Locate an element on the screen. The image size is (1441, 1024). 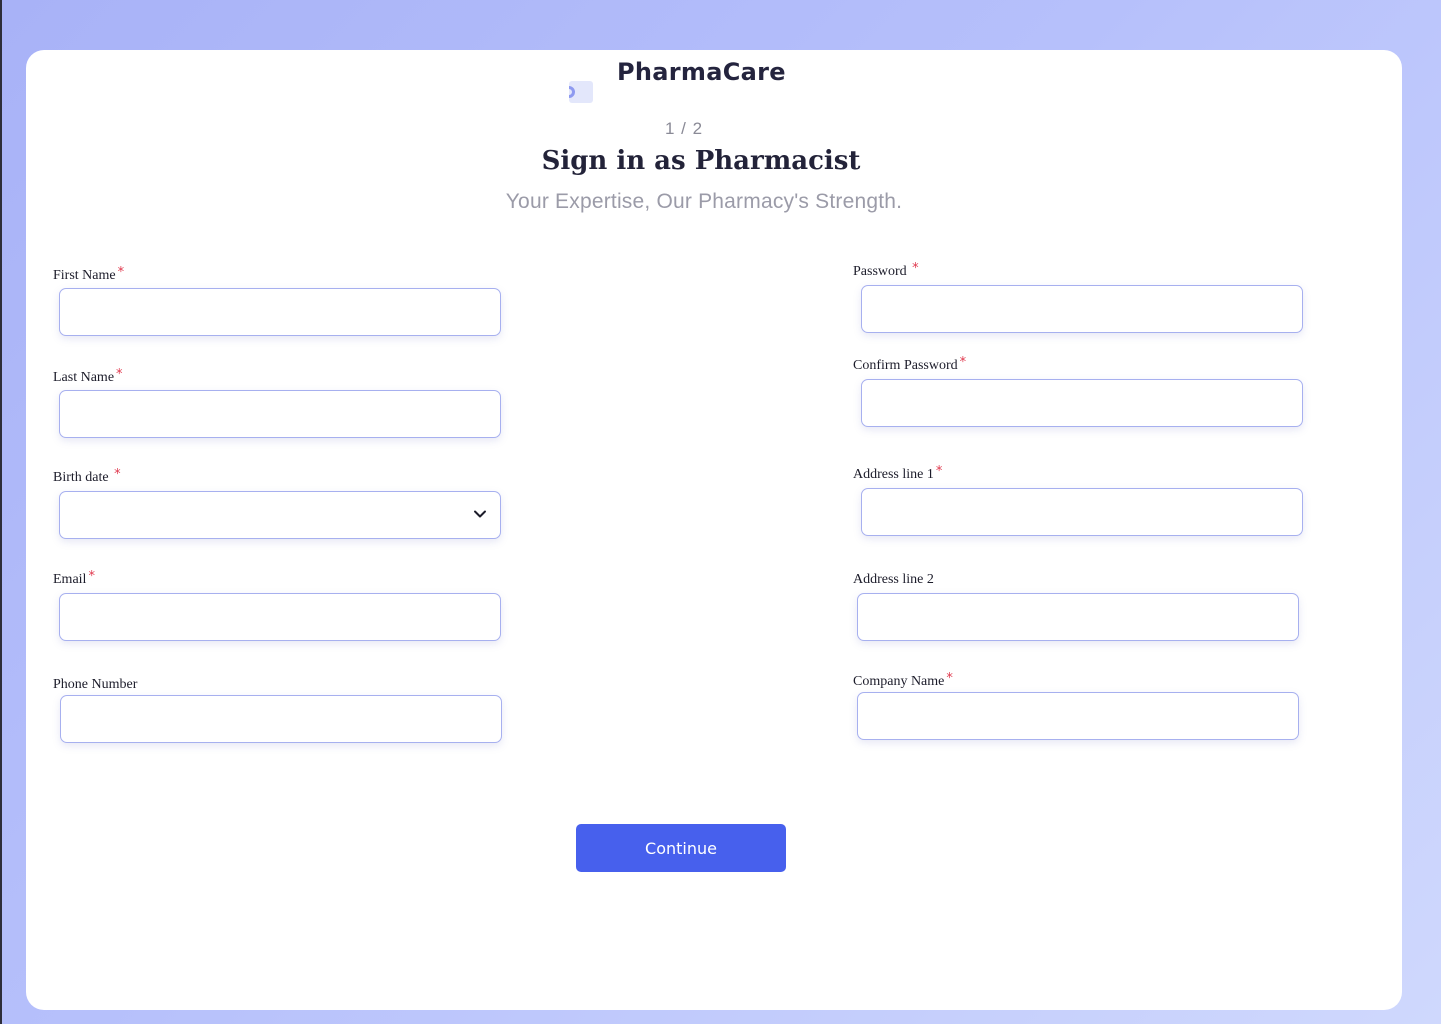
password-input is located at coordinates (1082, 309).